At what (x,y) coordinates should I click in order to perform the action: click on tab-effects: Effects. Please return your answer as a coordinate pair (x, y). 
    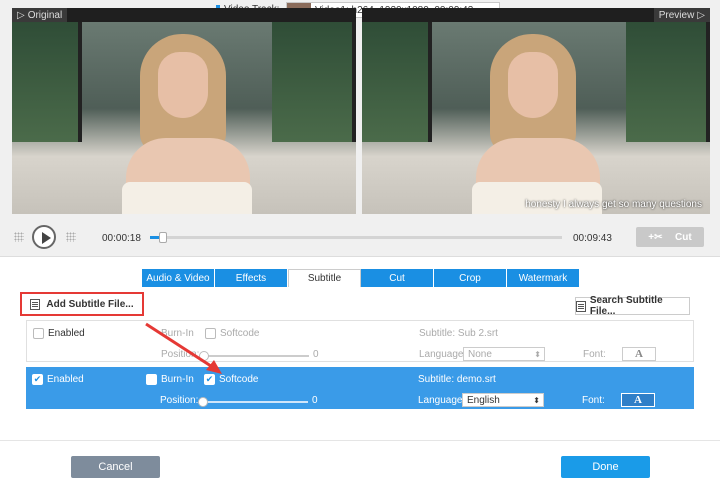
    Looking at the image, I should click on (251, 278).